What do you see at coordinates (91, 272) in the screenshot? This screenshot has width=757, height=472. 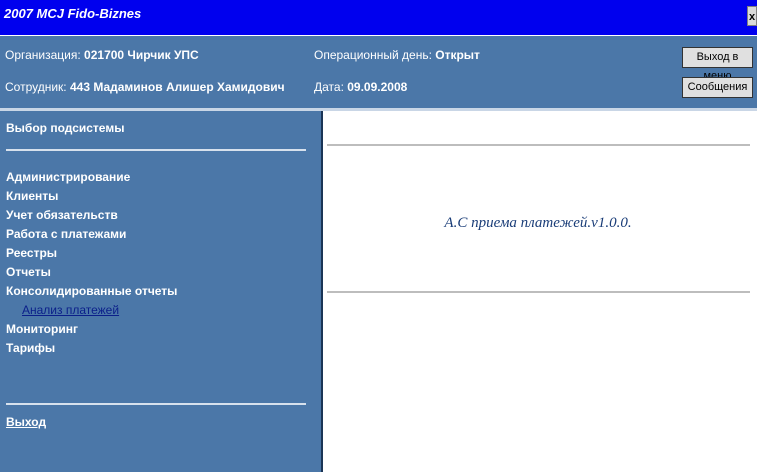 I see `sidebar-item-reports: Отчеты` at bounding box center [91, 272].